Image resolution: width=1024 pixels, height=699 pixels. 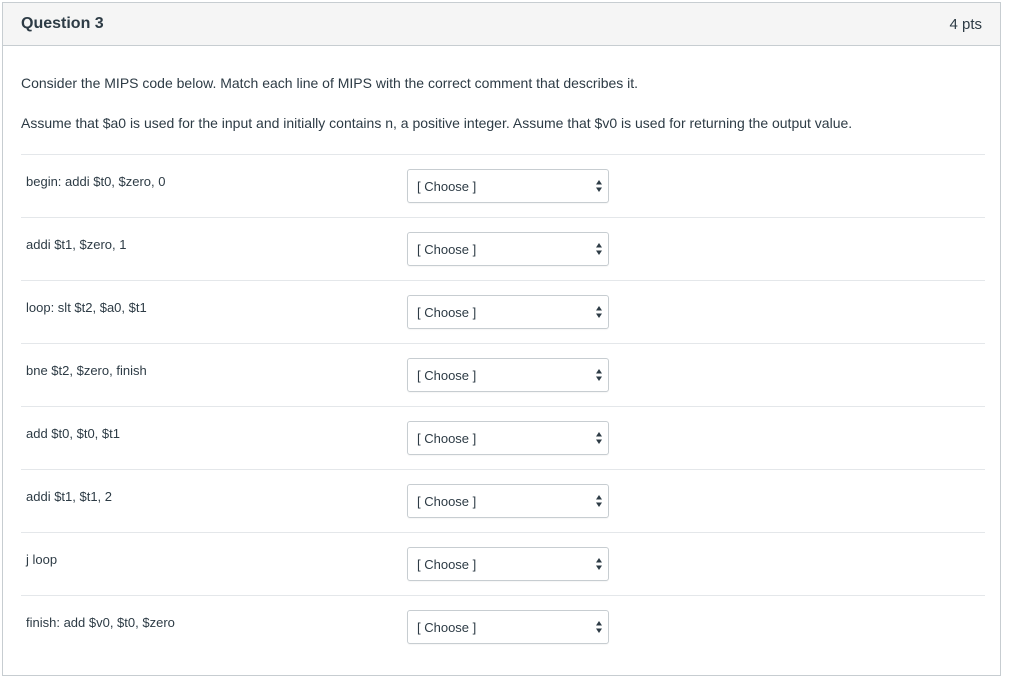 I want to click on match-row-label: addi $t1, $t1, 2, so click(x=69, y=496).